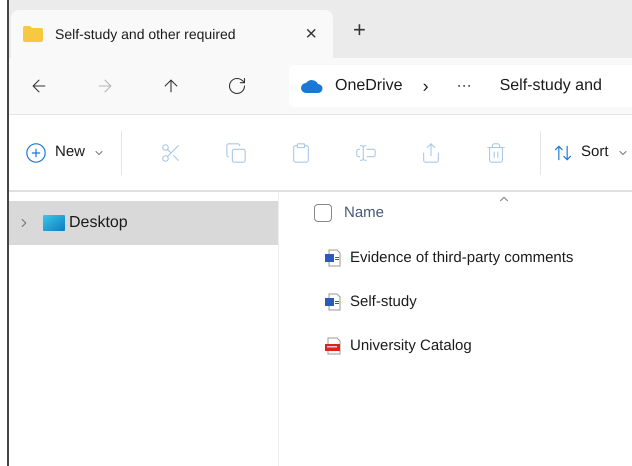  I want to click on breadcrumb-onedrive: OneDrive, so click(369, 86).